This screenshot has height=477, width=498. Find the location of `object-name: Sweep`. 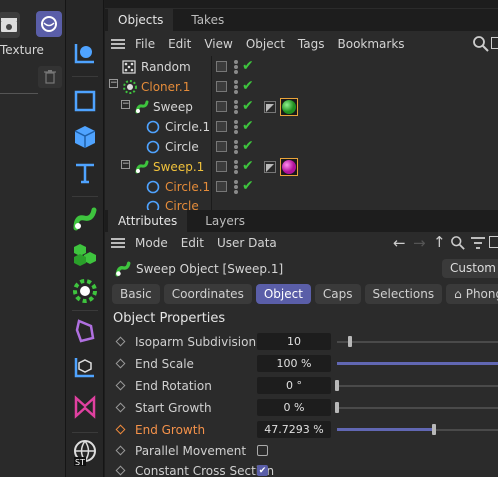

object-name: Sweep is located at coordinates (173, 107).